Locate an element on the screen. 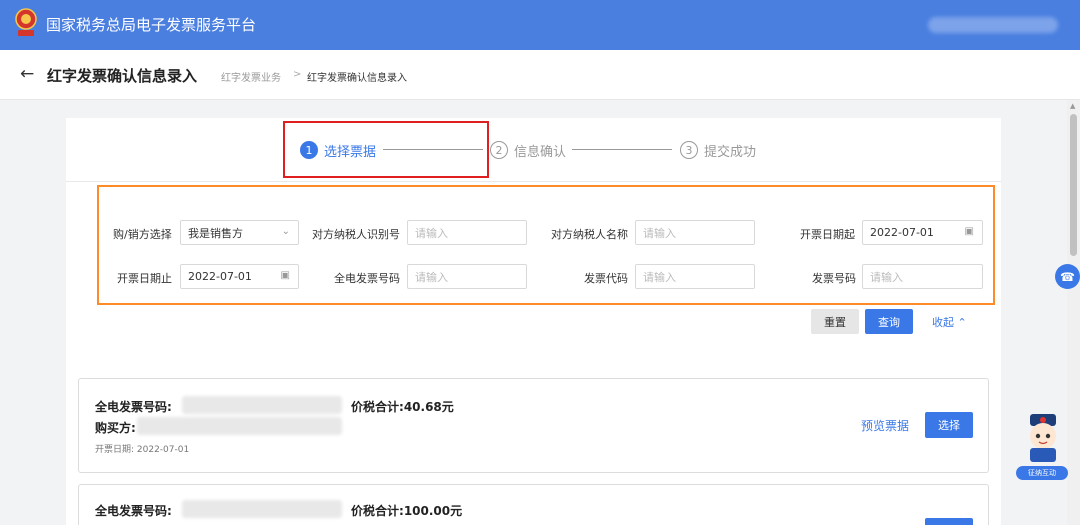  query-button: 查询 is located at coordinates (889, 321).